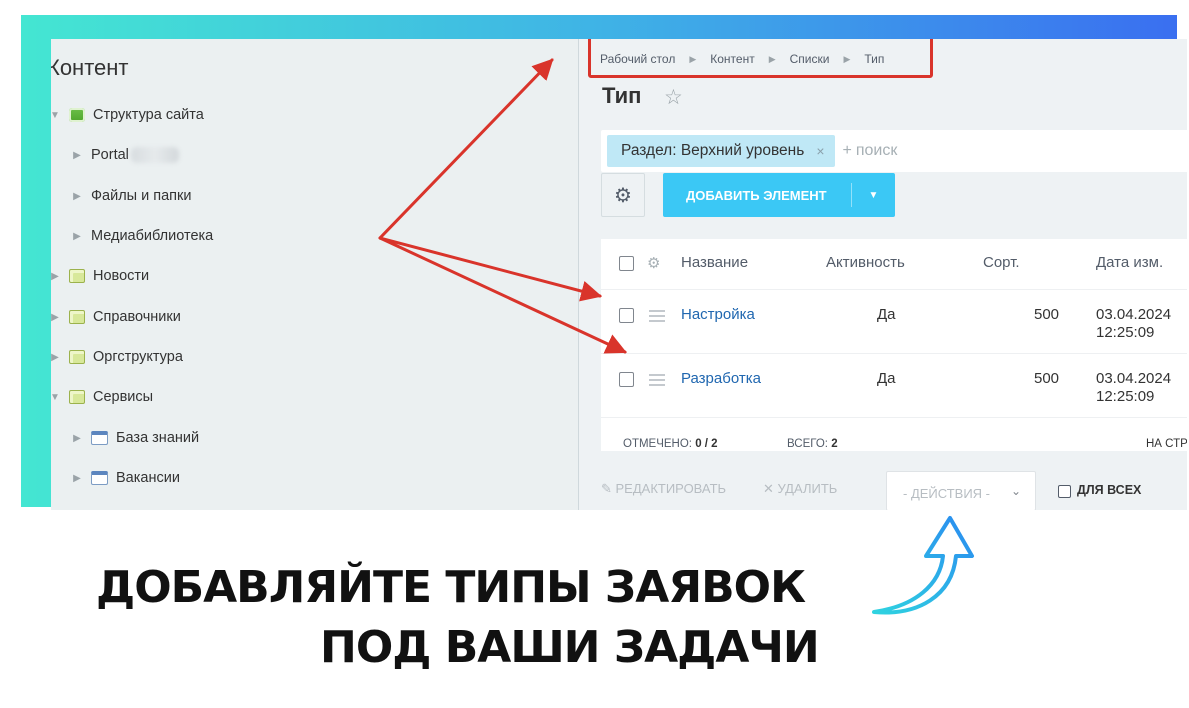  What do you see at coordinates (570, 647) in the screenshot?
I see `caption-line-2: ПОД ВАШИ ЗАДАЧИ` at bounding box center [570, 647].